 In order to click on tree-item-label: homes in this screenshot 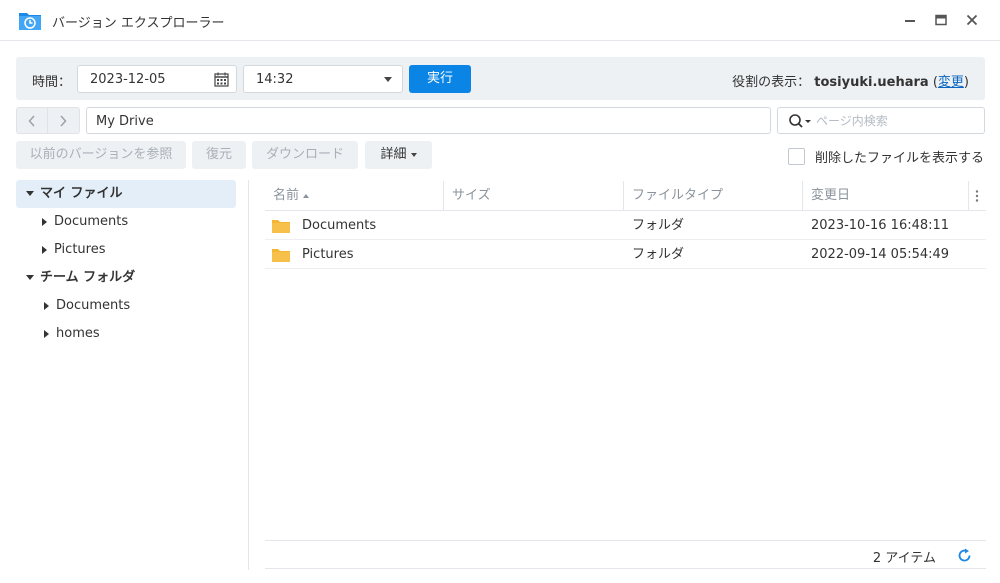, I will do `click(78, 333)`.